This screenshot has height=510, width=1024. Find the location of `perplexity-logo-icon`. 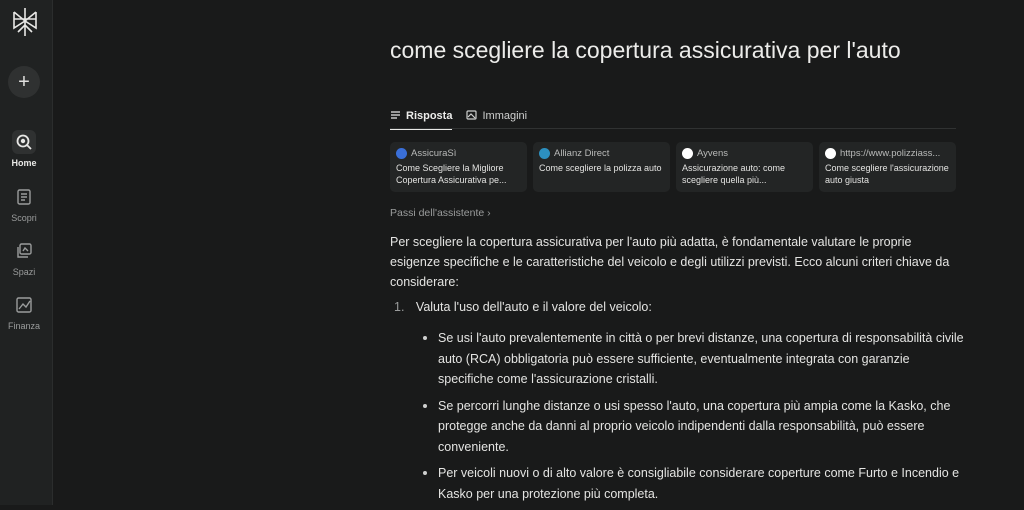

perplexity-logo-icon is located at coordinates (25, 22).